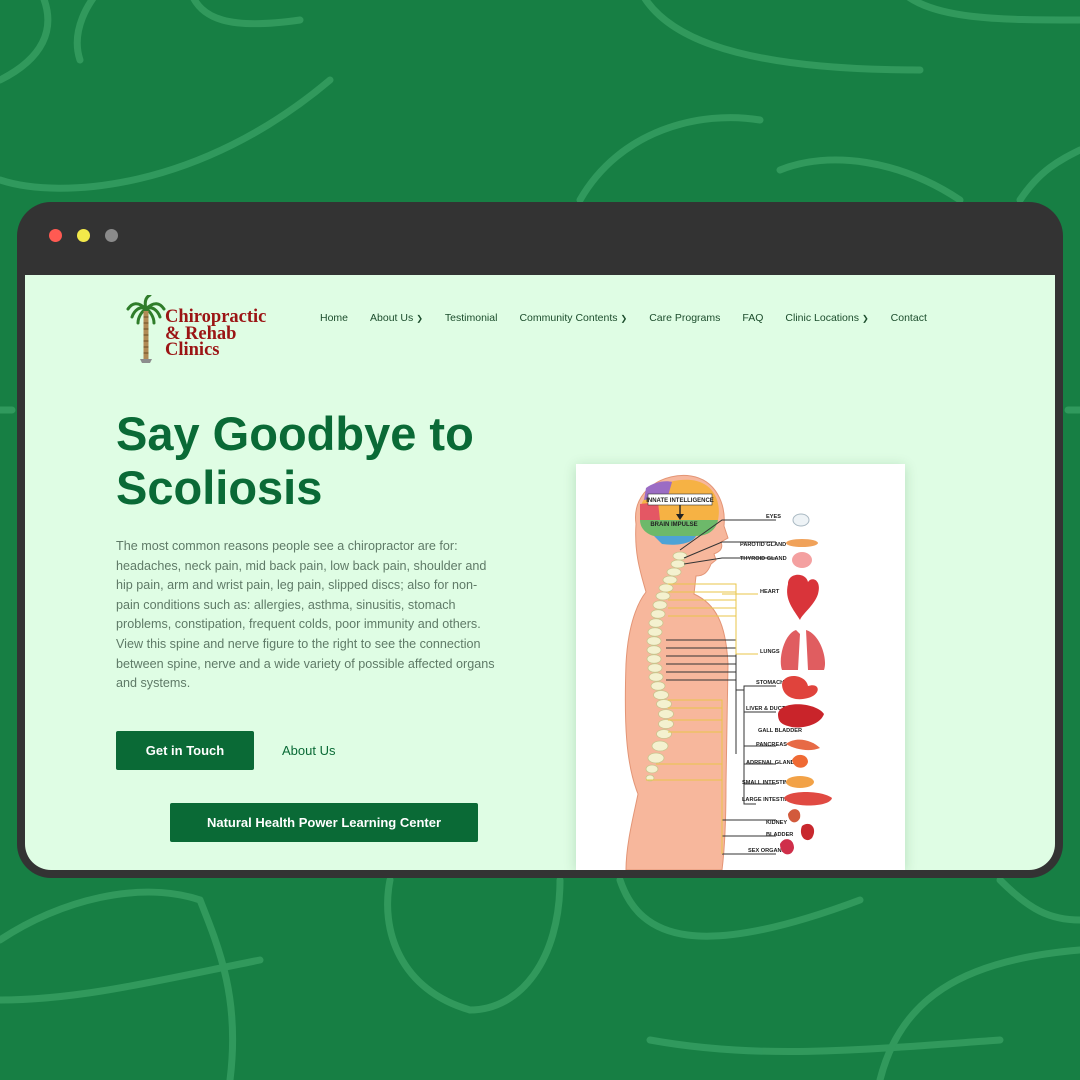 This screenshot has width=1080, height=1080. What do you see at coordinates (540, 238) in the screenshot?
I see `browser-titlebar` at bounding box center [540, 238].